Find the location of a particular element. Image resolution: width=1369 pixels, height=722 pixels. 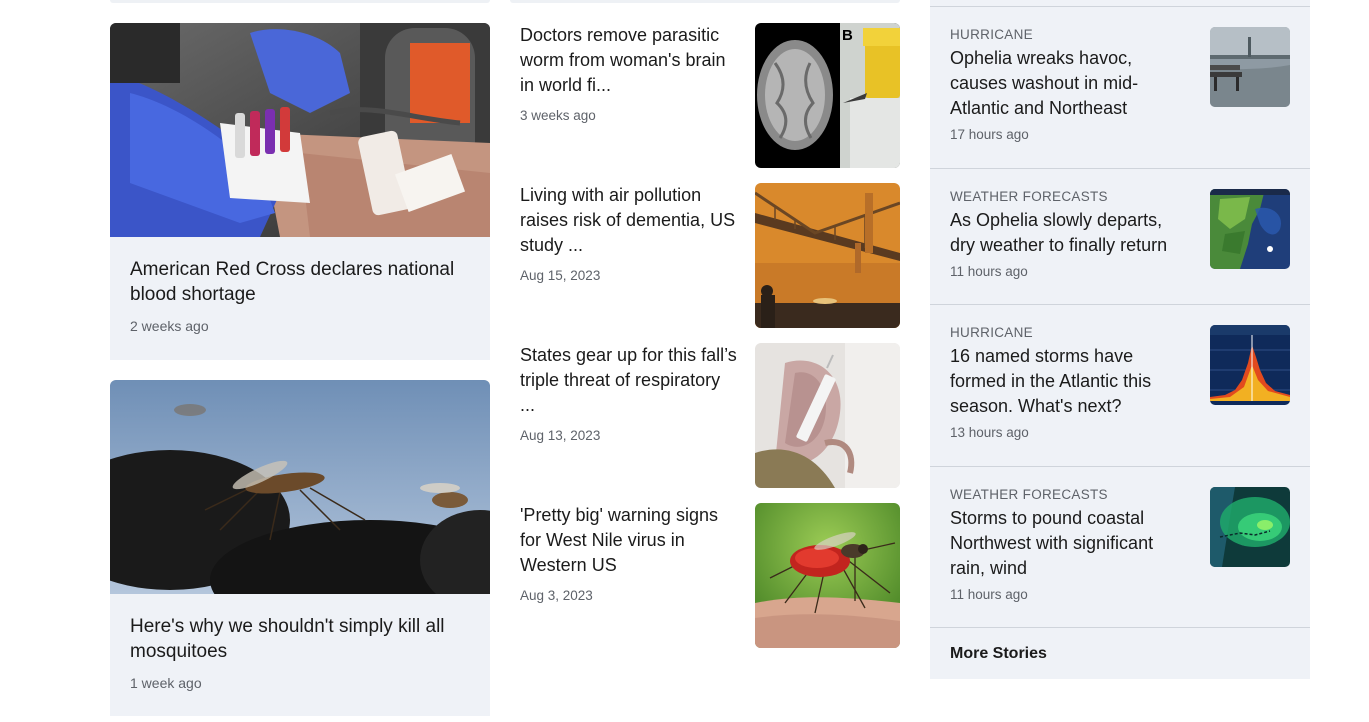

smoggy-bridge-image is located at coordinates (827, 255).